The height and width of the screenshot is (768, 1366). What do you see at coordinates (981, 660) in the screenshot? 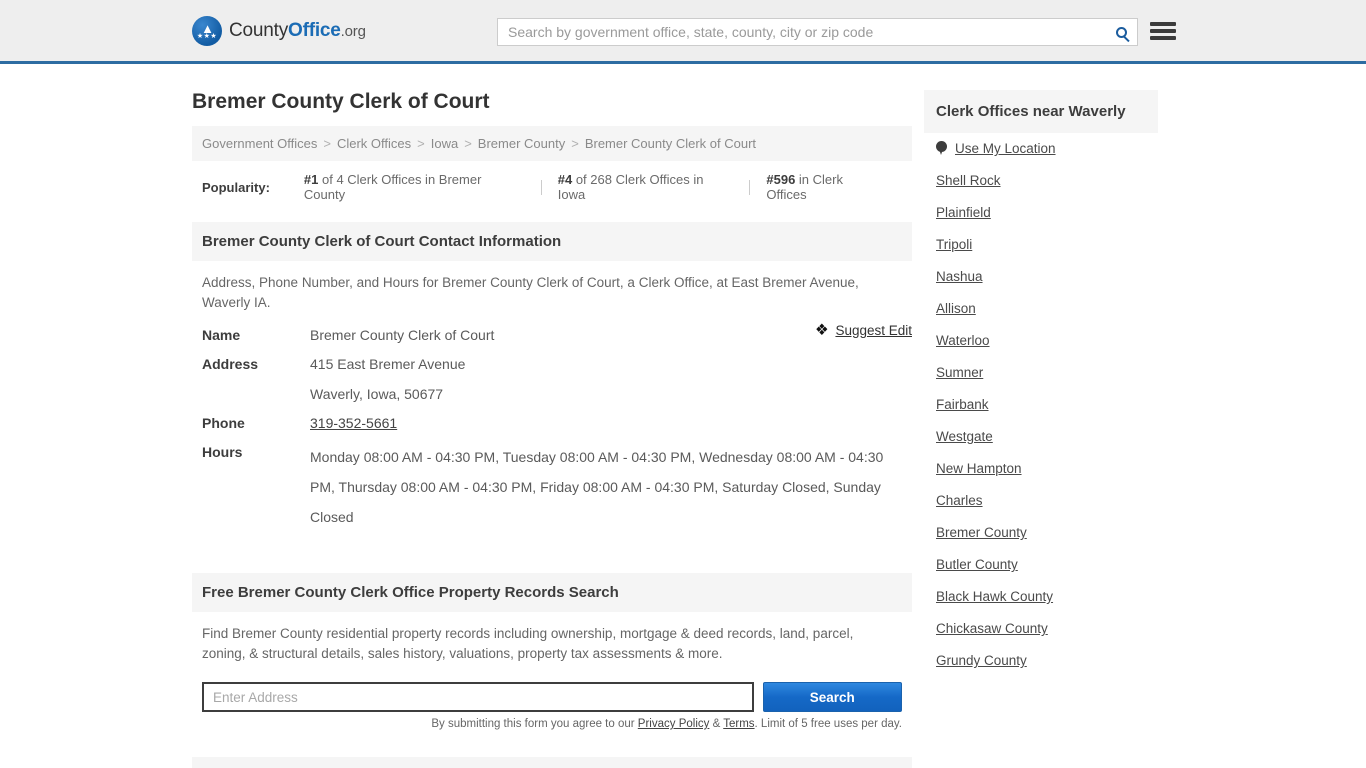
I see `sidebar-item-label: Grundy County` at bounding box center [981, 660].